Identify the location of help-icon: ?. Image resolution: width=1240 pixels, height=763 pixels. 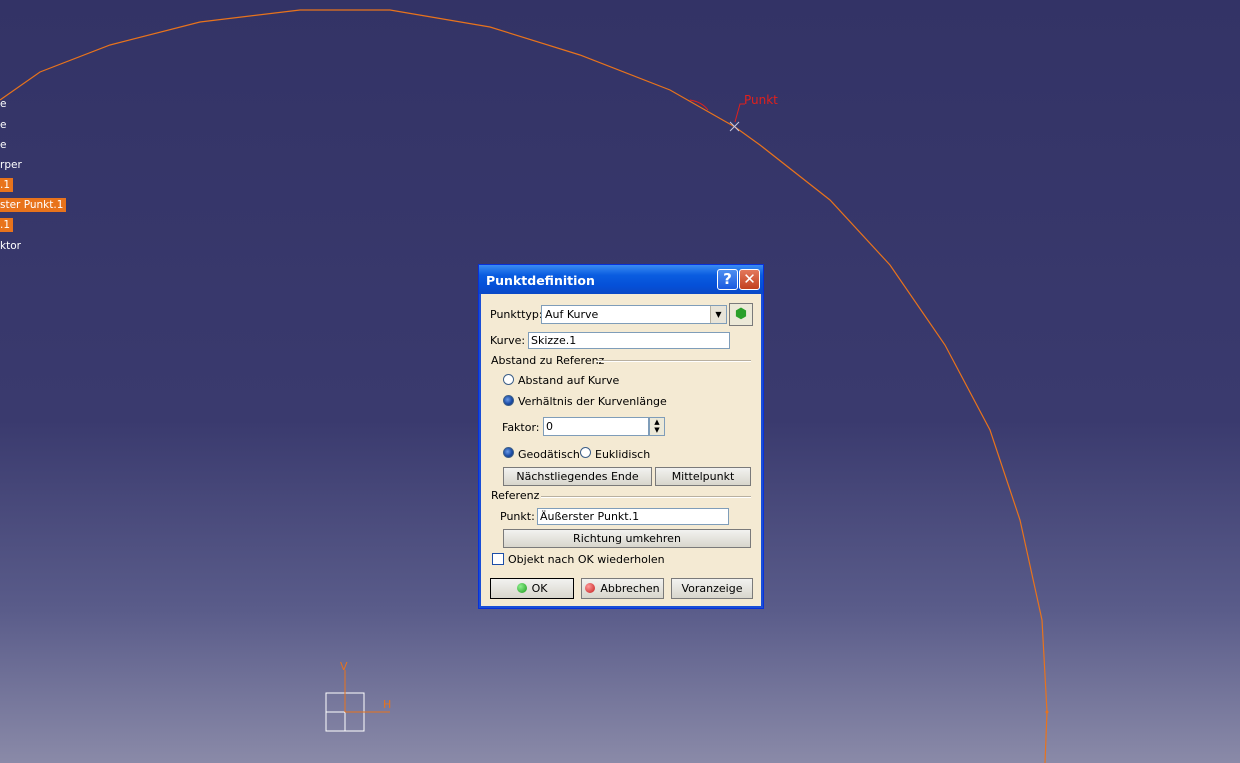
(727, 279).